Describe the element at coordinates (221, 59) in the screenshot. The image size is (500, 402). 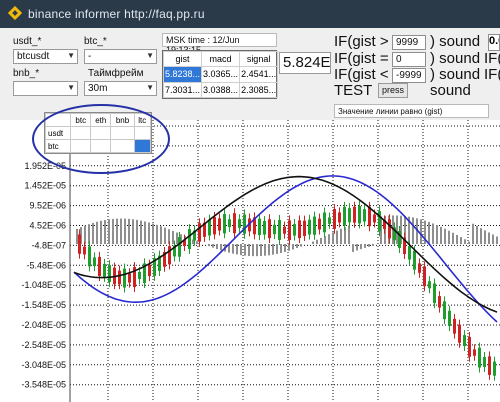
I see `col-macd: macd` at that location.